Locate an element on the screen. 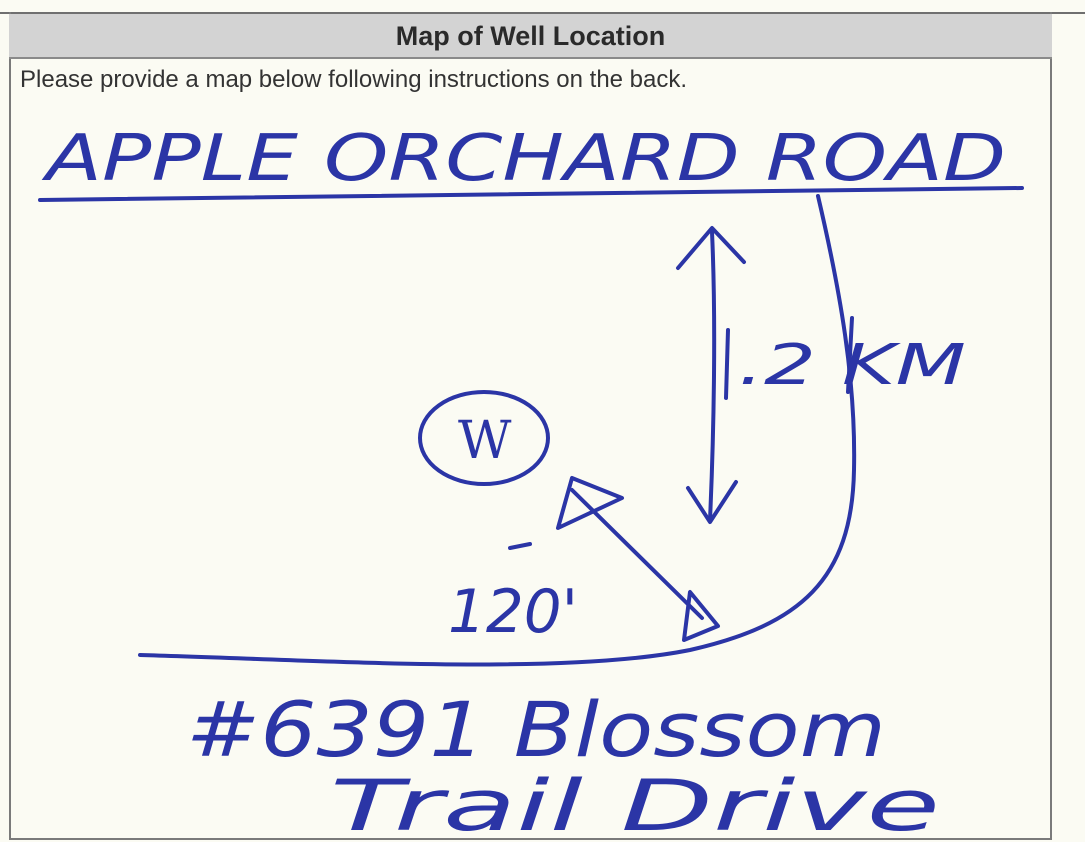 This screenshot has height=842, width=1085. address-line-1: #6391 Blossom is located at coordinates (536, 729).